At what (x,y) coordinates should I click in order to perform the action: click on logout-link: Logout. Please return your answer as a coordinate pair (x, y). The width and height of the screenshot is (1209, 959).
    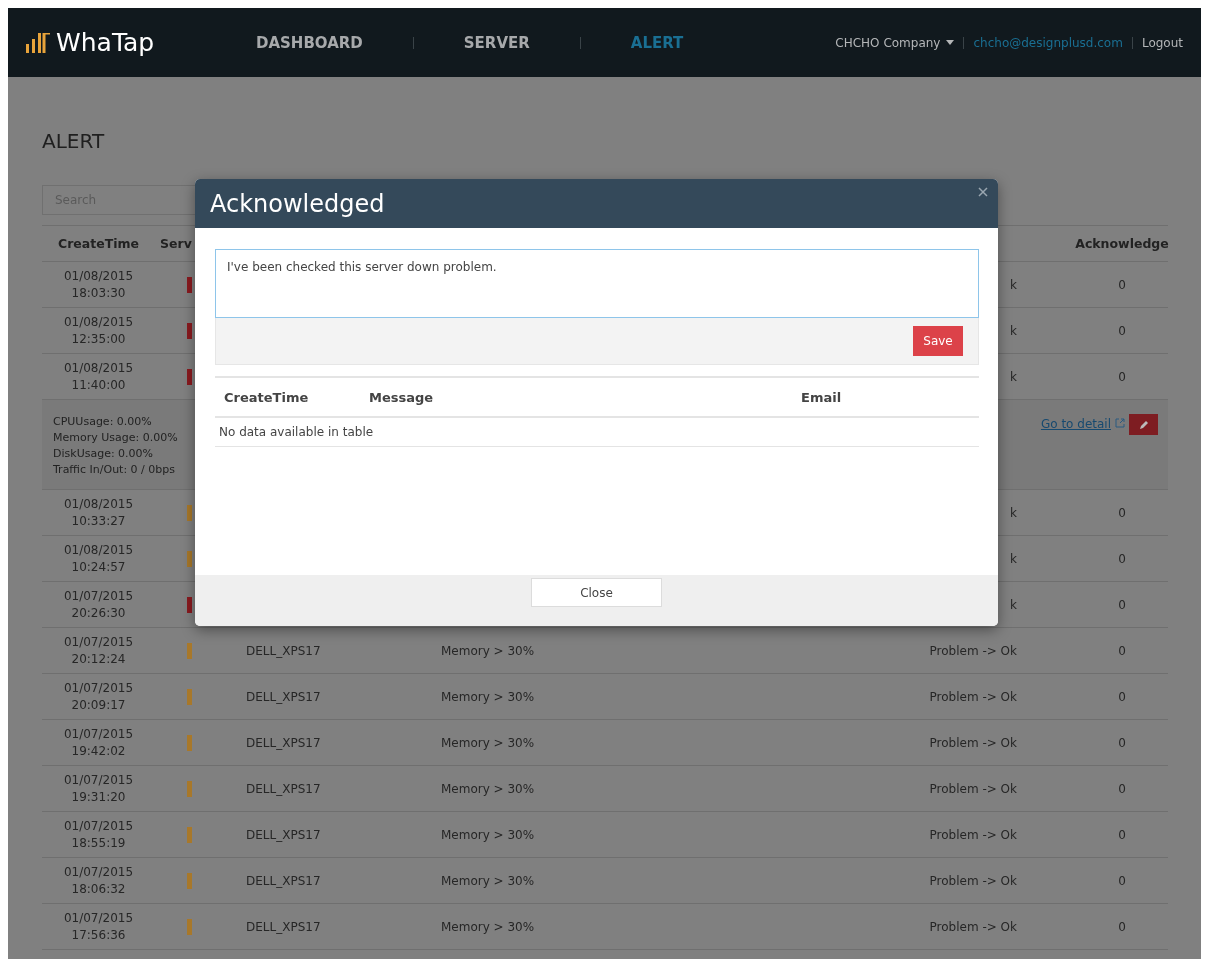
    Looking at the image, I should click on (1162, 42).